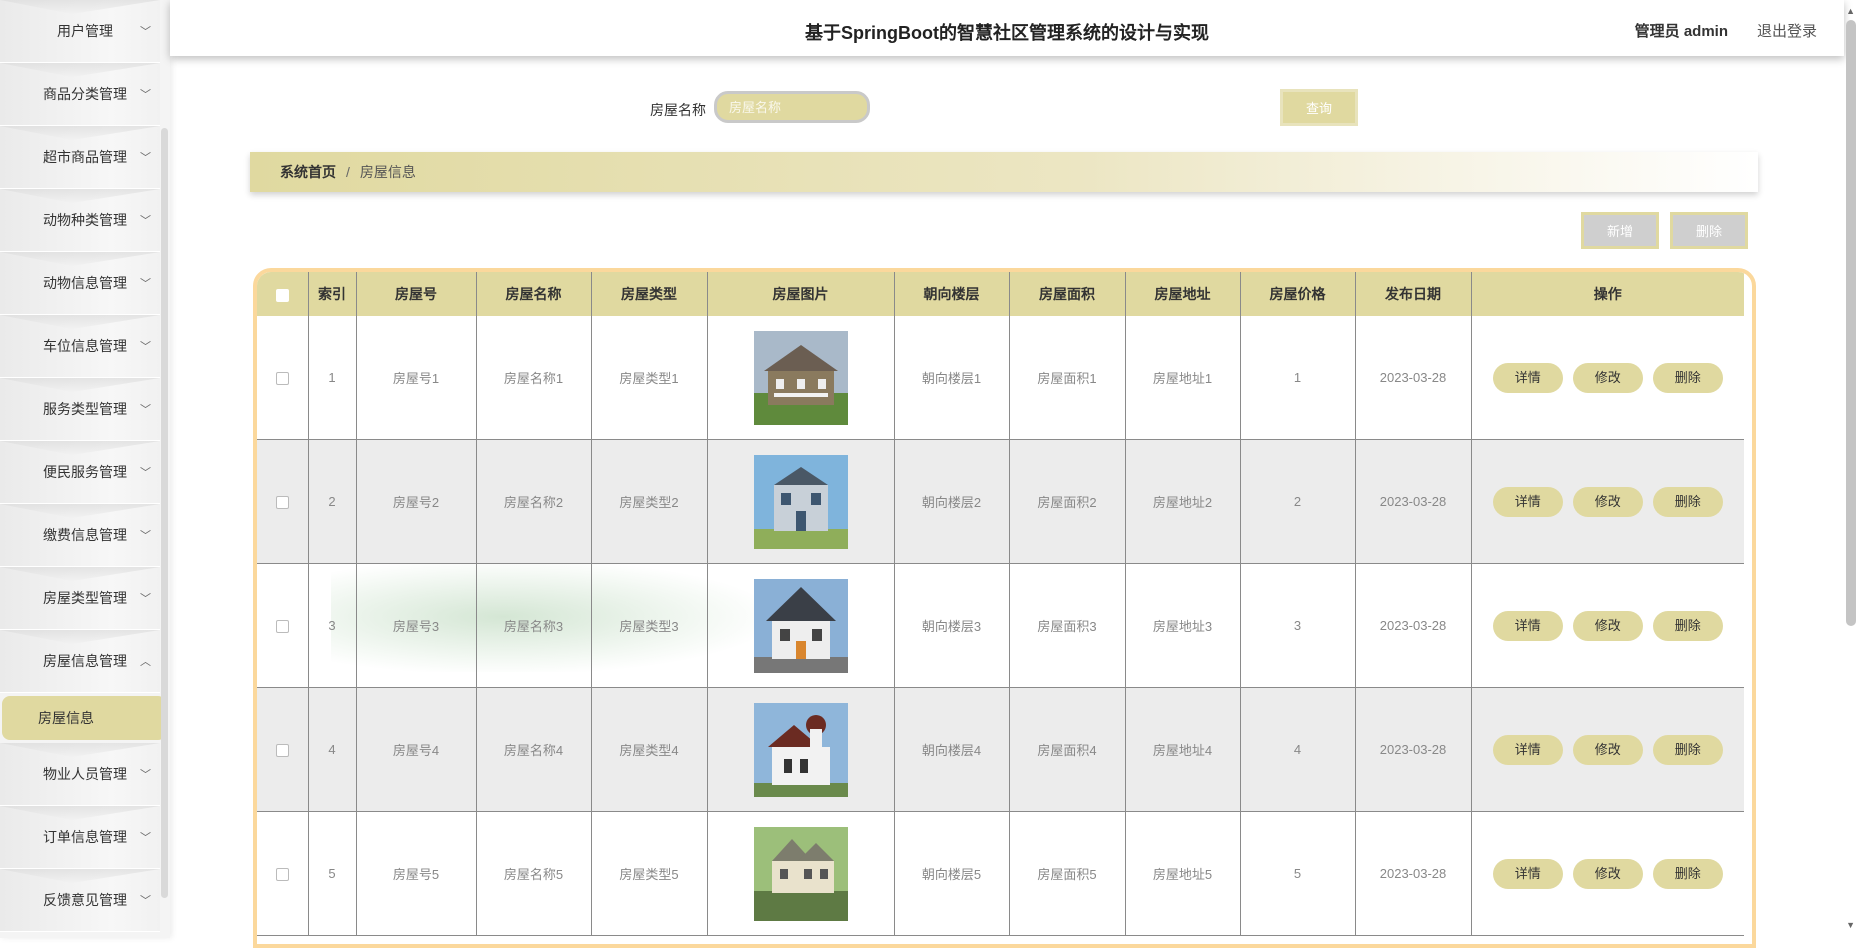 This screenshot has height=948, width=1860. Describe the element at coordinates (80, 774) in the screenshot. I see `sidebar-item-property-staff: 物业人员管理 ﹀` at that location.